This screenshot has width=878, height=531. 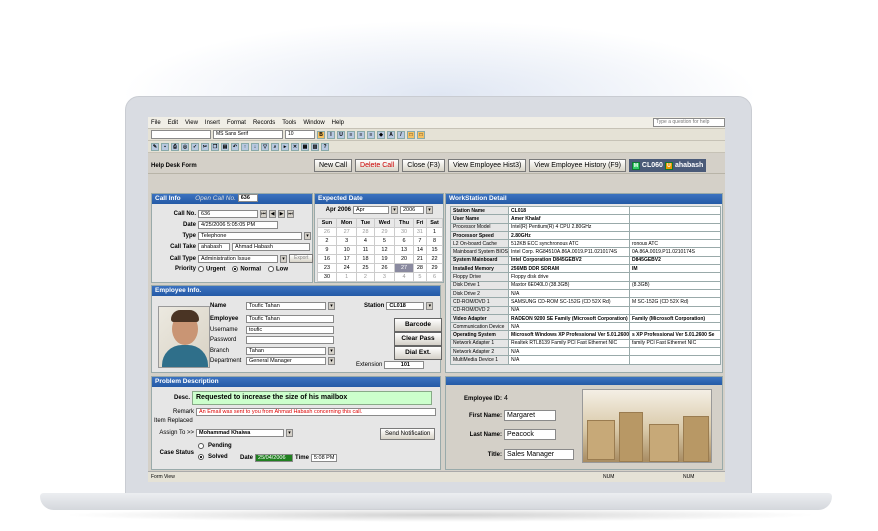 What do you see at coordinates (365, 232) in the screenshot?
I see `calendar-day: 28` at bounding box center [365, 232].